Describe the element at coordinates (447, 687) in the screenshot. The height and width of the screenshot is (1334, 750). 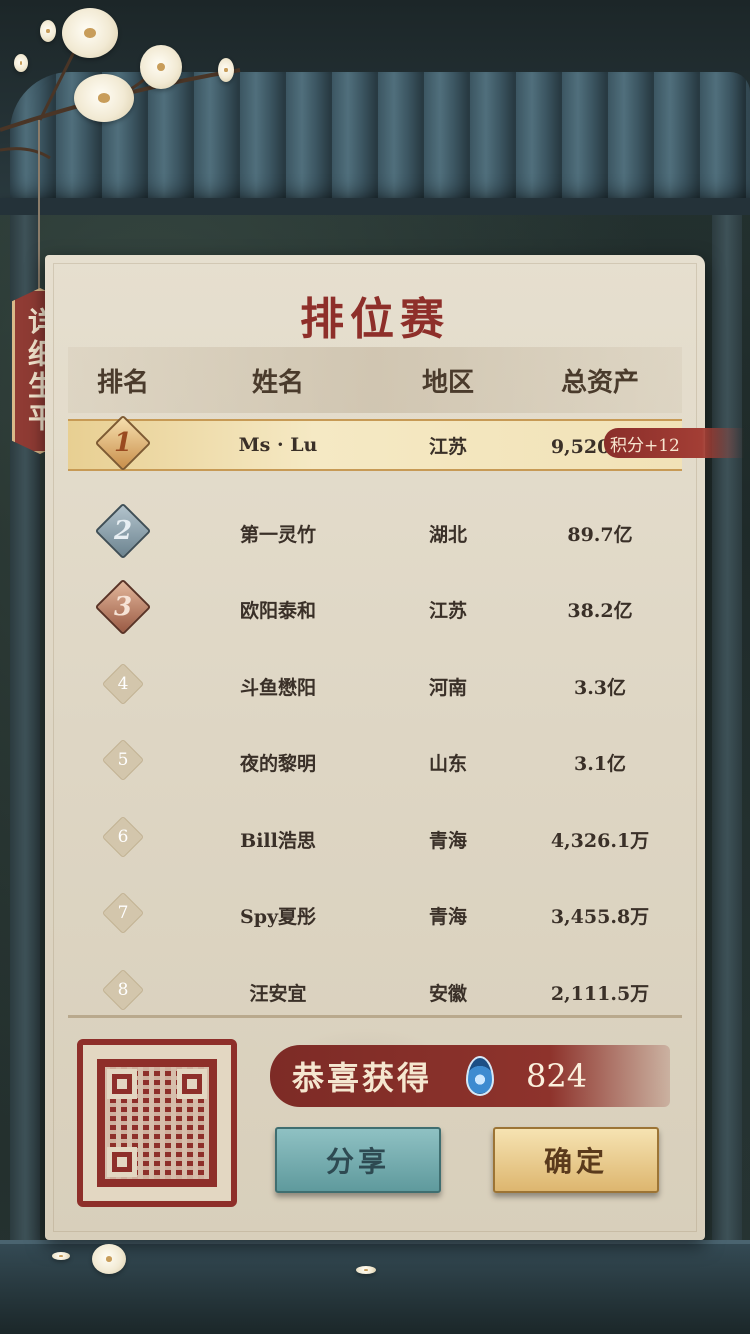
I see `player-region: 河南` at that location.